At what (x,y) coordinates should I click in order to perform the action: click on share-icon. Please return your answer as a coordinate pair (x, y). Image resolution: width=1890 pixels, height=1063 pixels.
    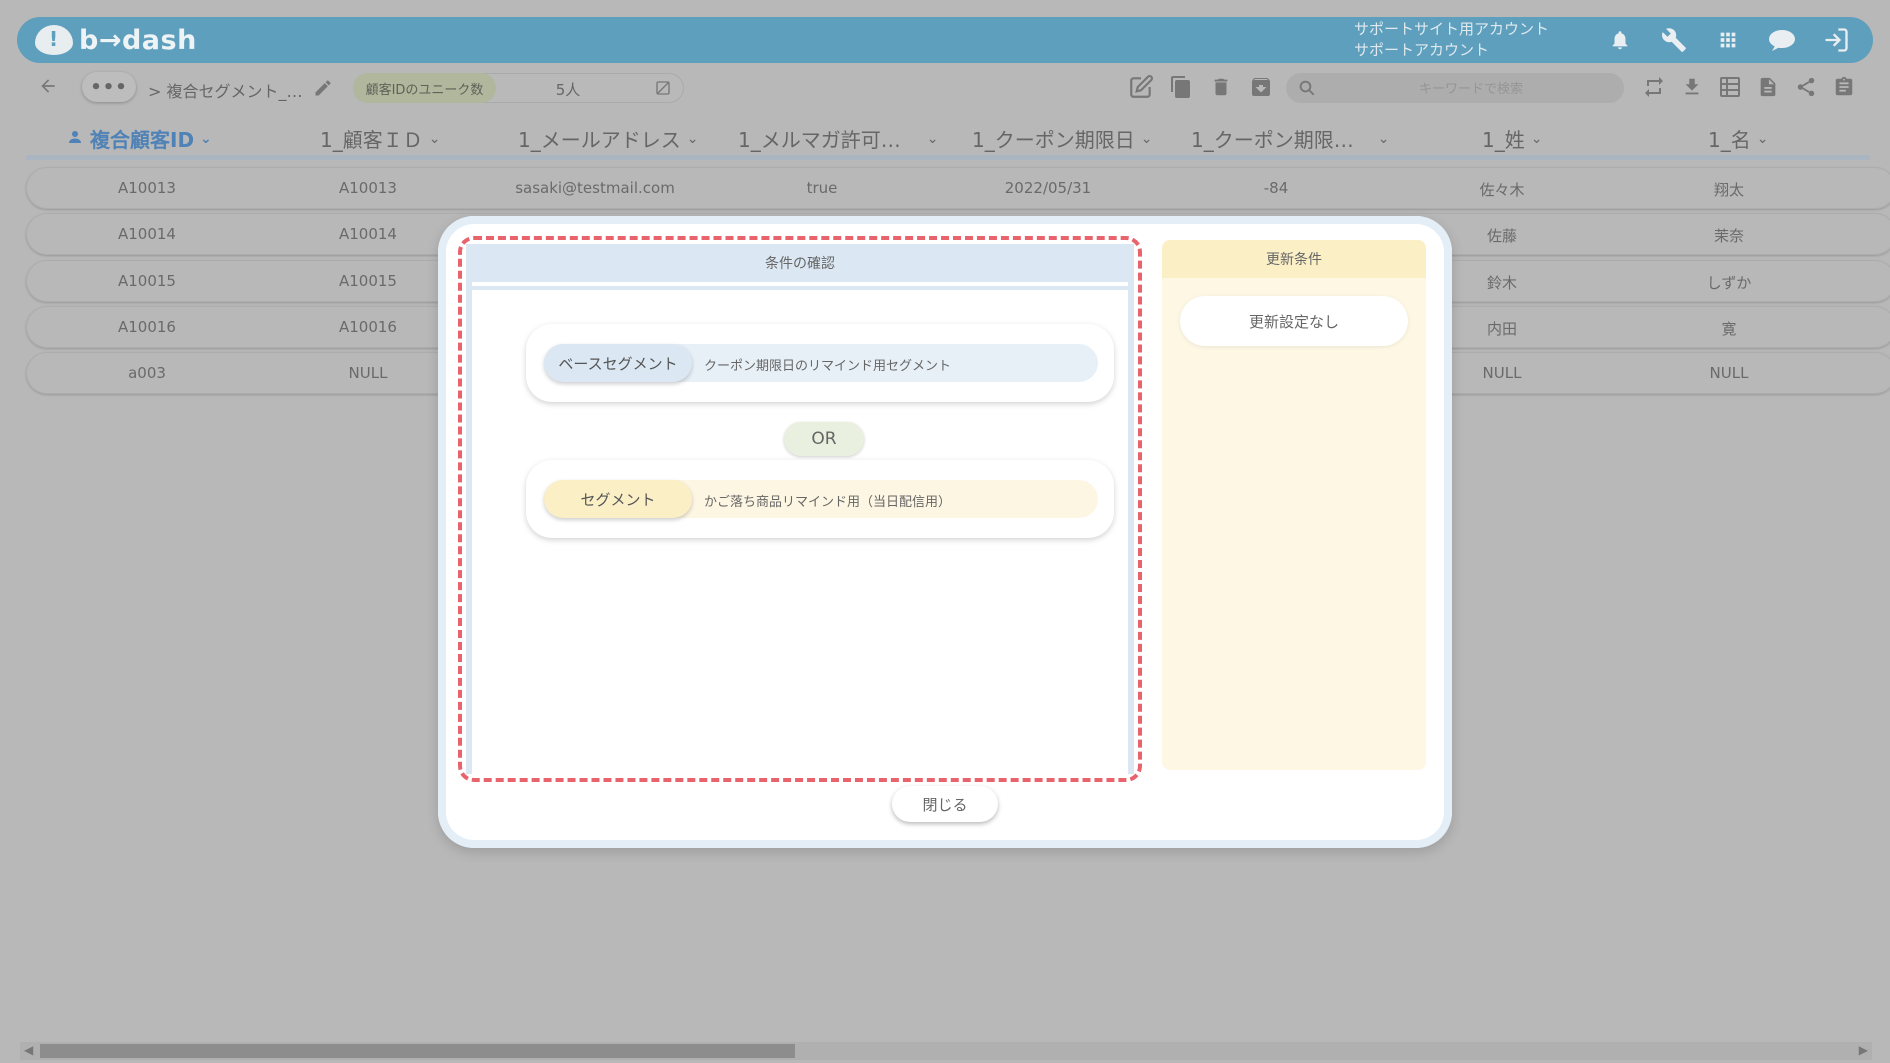
    Looking at the image, I should click on (1806, 87).